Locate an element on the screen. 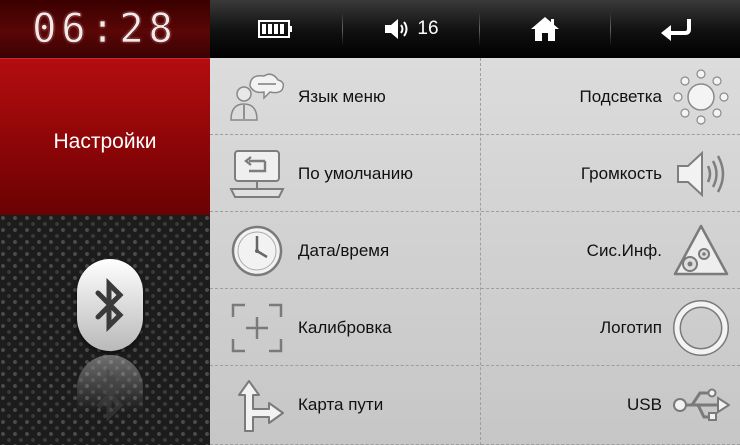 This screenshot has width=740, height=445. back-arrow-icon is located at coordinates (675, 30).